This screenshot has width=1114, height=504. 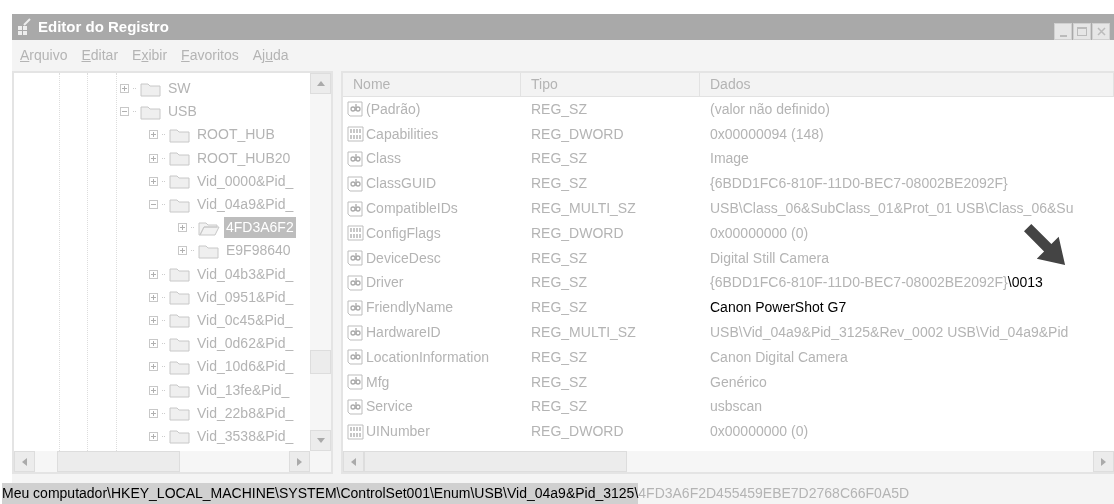 I want to click on value-data: Digital Still Camera, so click(x=770, y=258).